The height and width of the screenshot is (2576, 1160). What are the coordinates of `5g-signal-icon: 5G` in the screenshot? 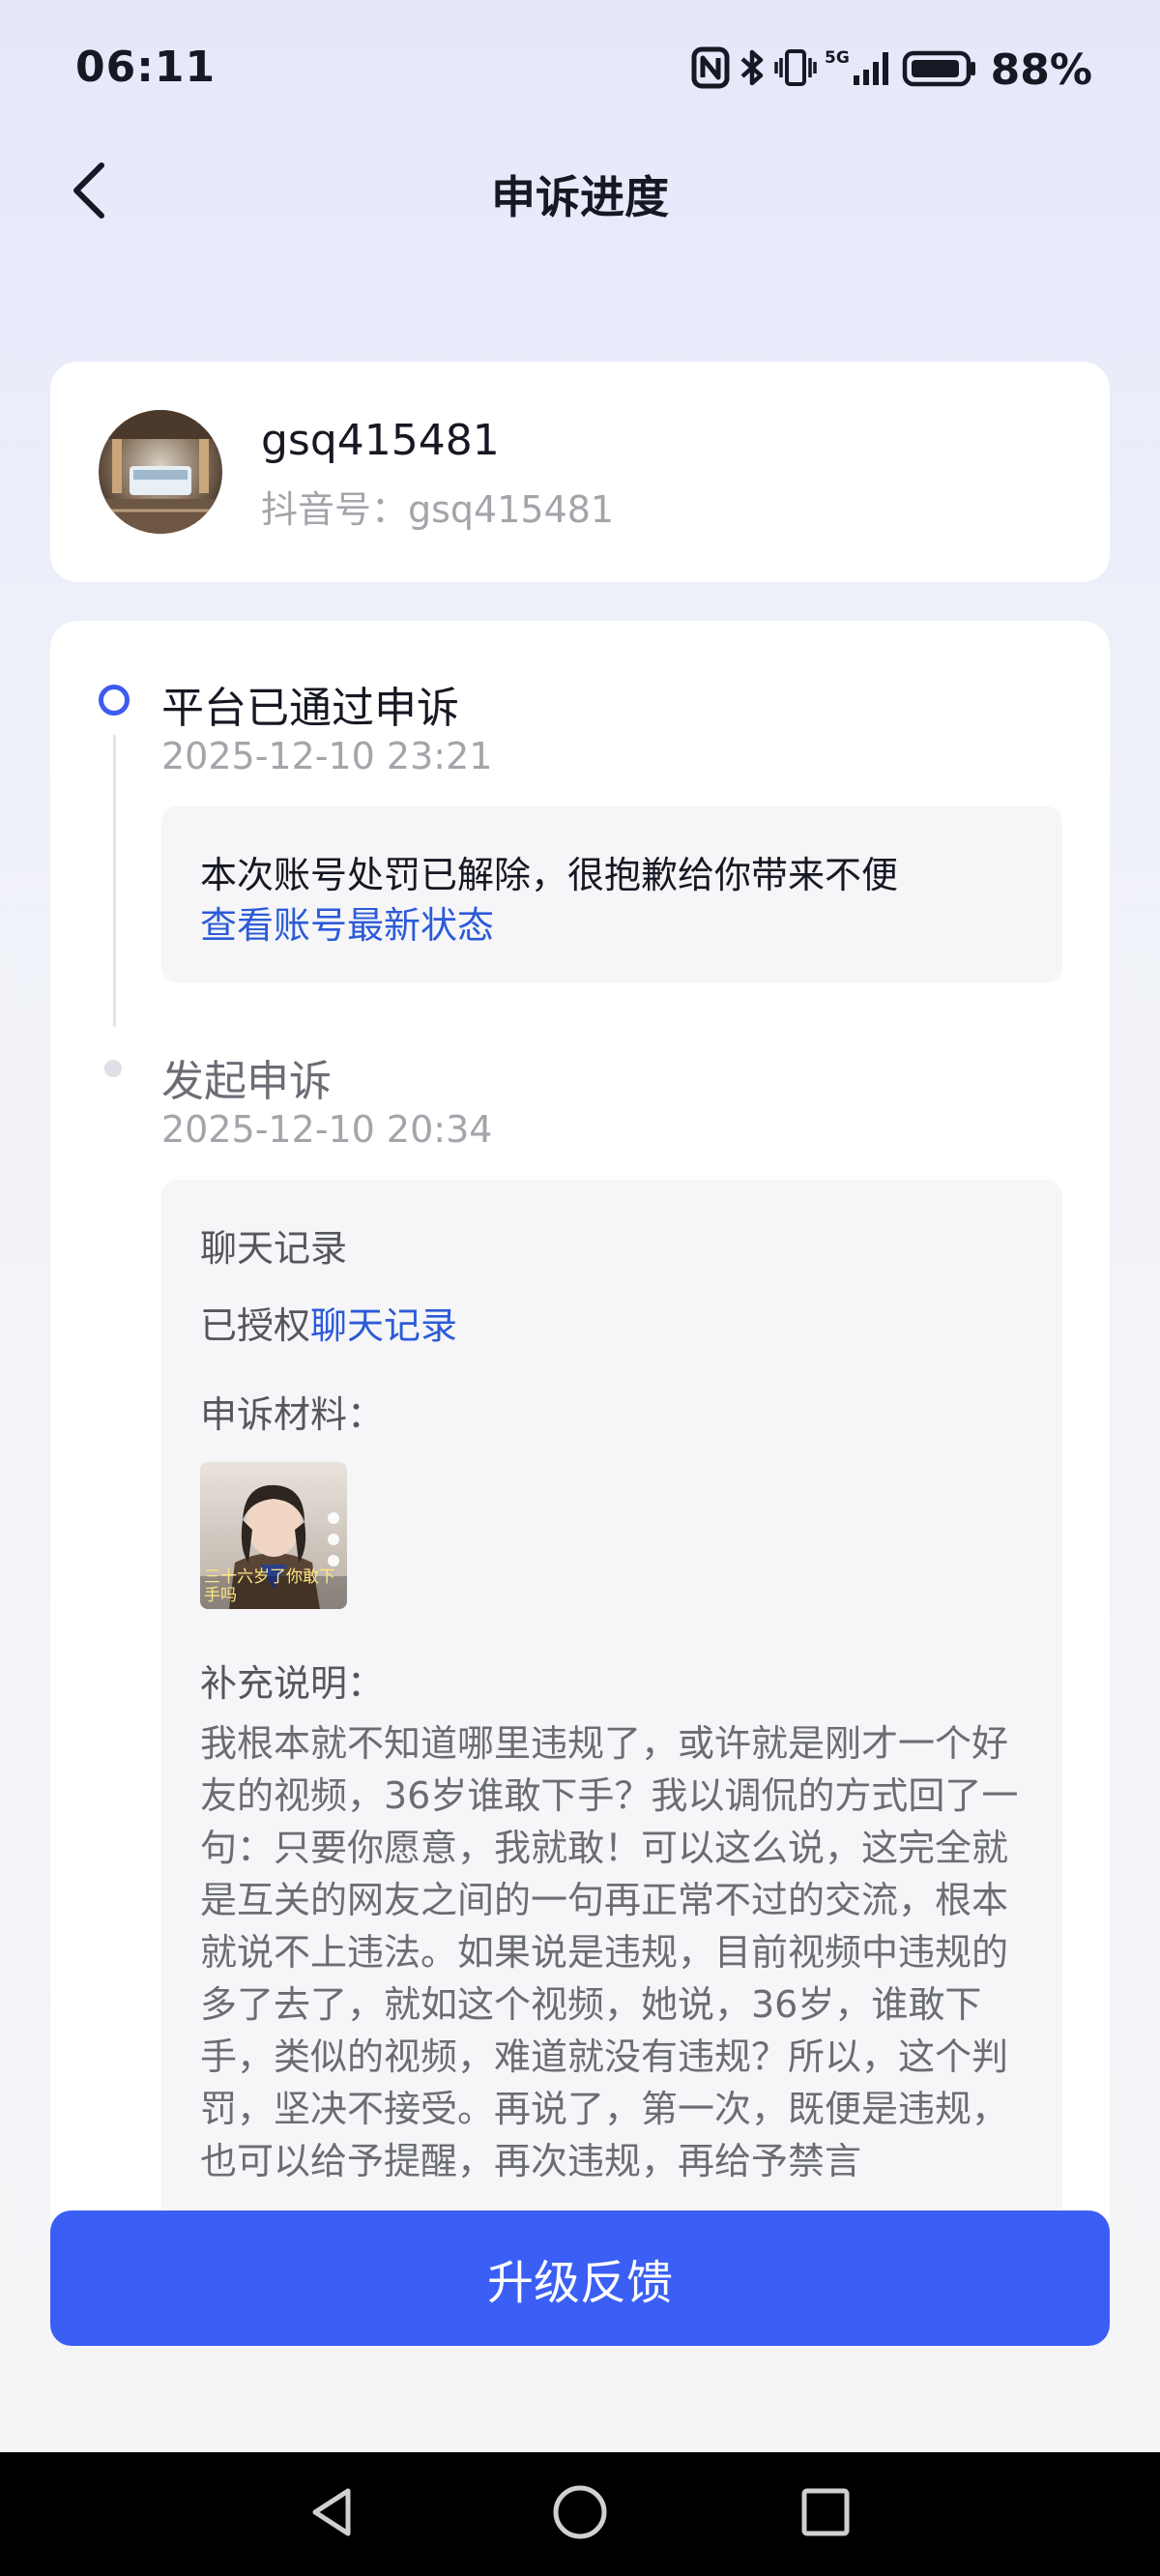 It's located at (859, 69).